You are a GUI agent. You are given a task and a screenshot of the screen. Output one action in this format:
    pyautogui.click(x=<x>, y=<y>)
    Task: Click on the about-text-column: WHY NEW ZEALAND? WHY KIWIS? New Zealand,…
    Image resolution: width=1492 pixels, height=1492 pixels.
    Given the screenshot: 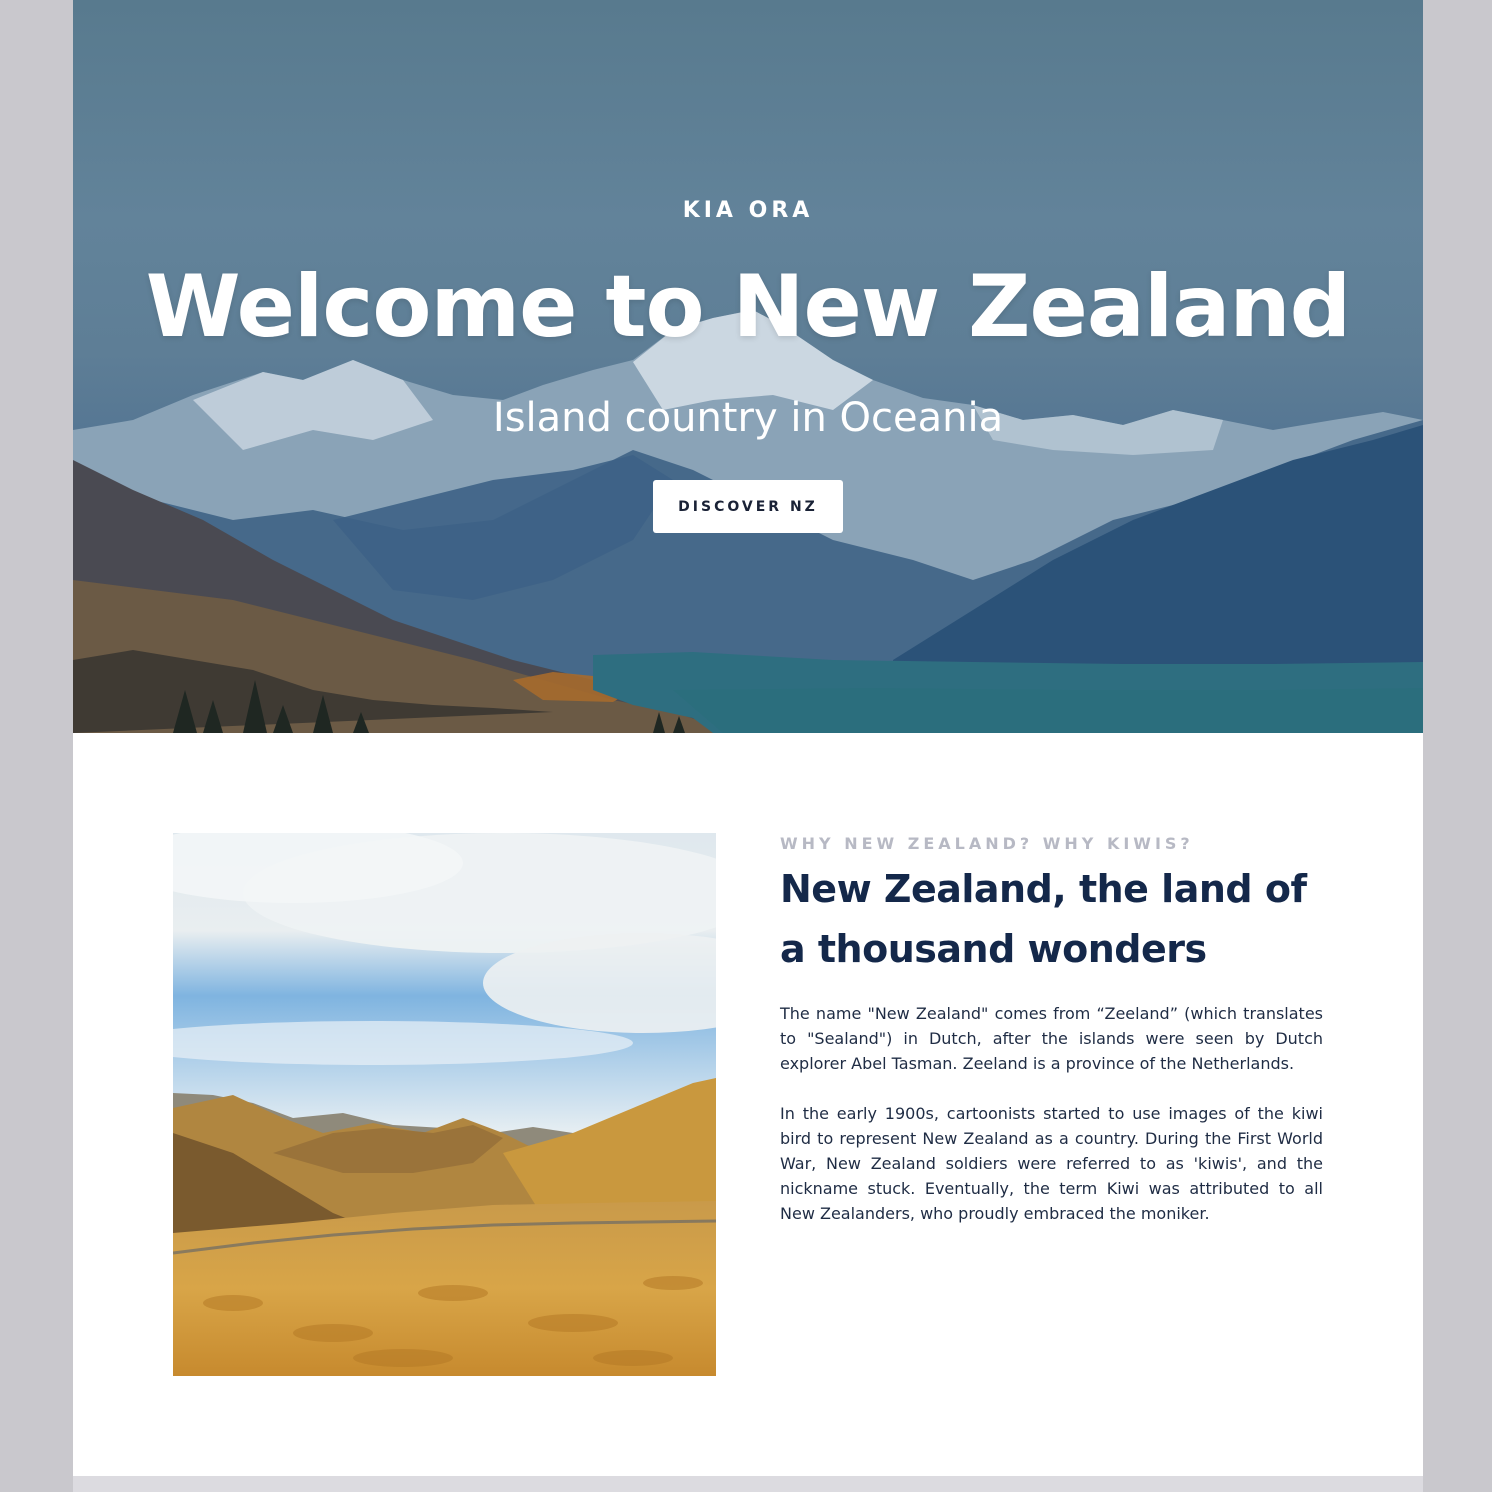 What is the action you would take?
    pyautogui.click(x=1051, y=1029)
    